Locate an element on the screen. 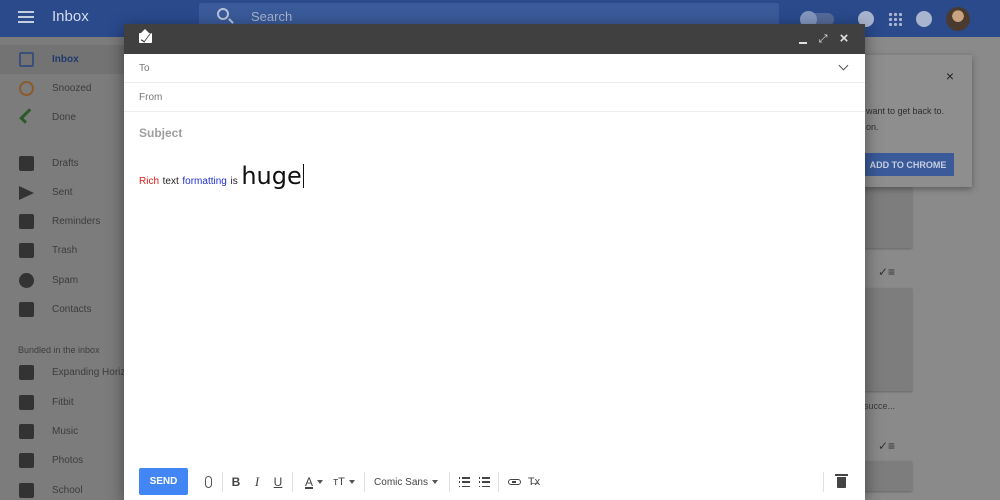  sidebar-item-label: Done is located at coordinates (64, 117).